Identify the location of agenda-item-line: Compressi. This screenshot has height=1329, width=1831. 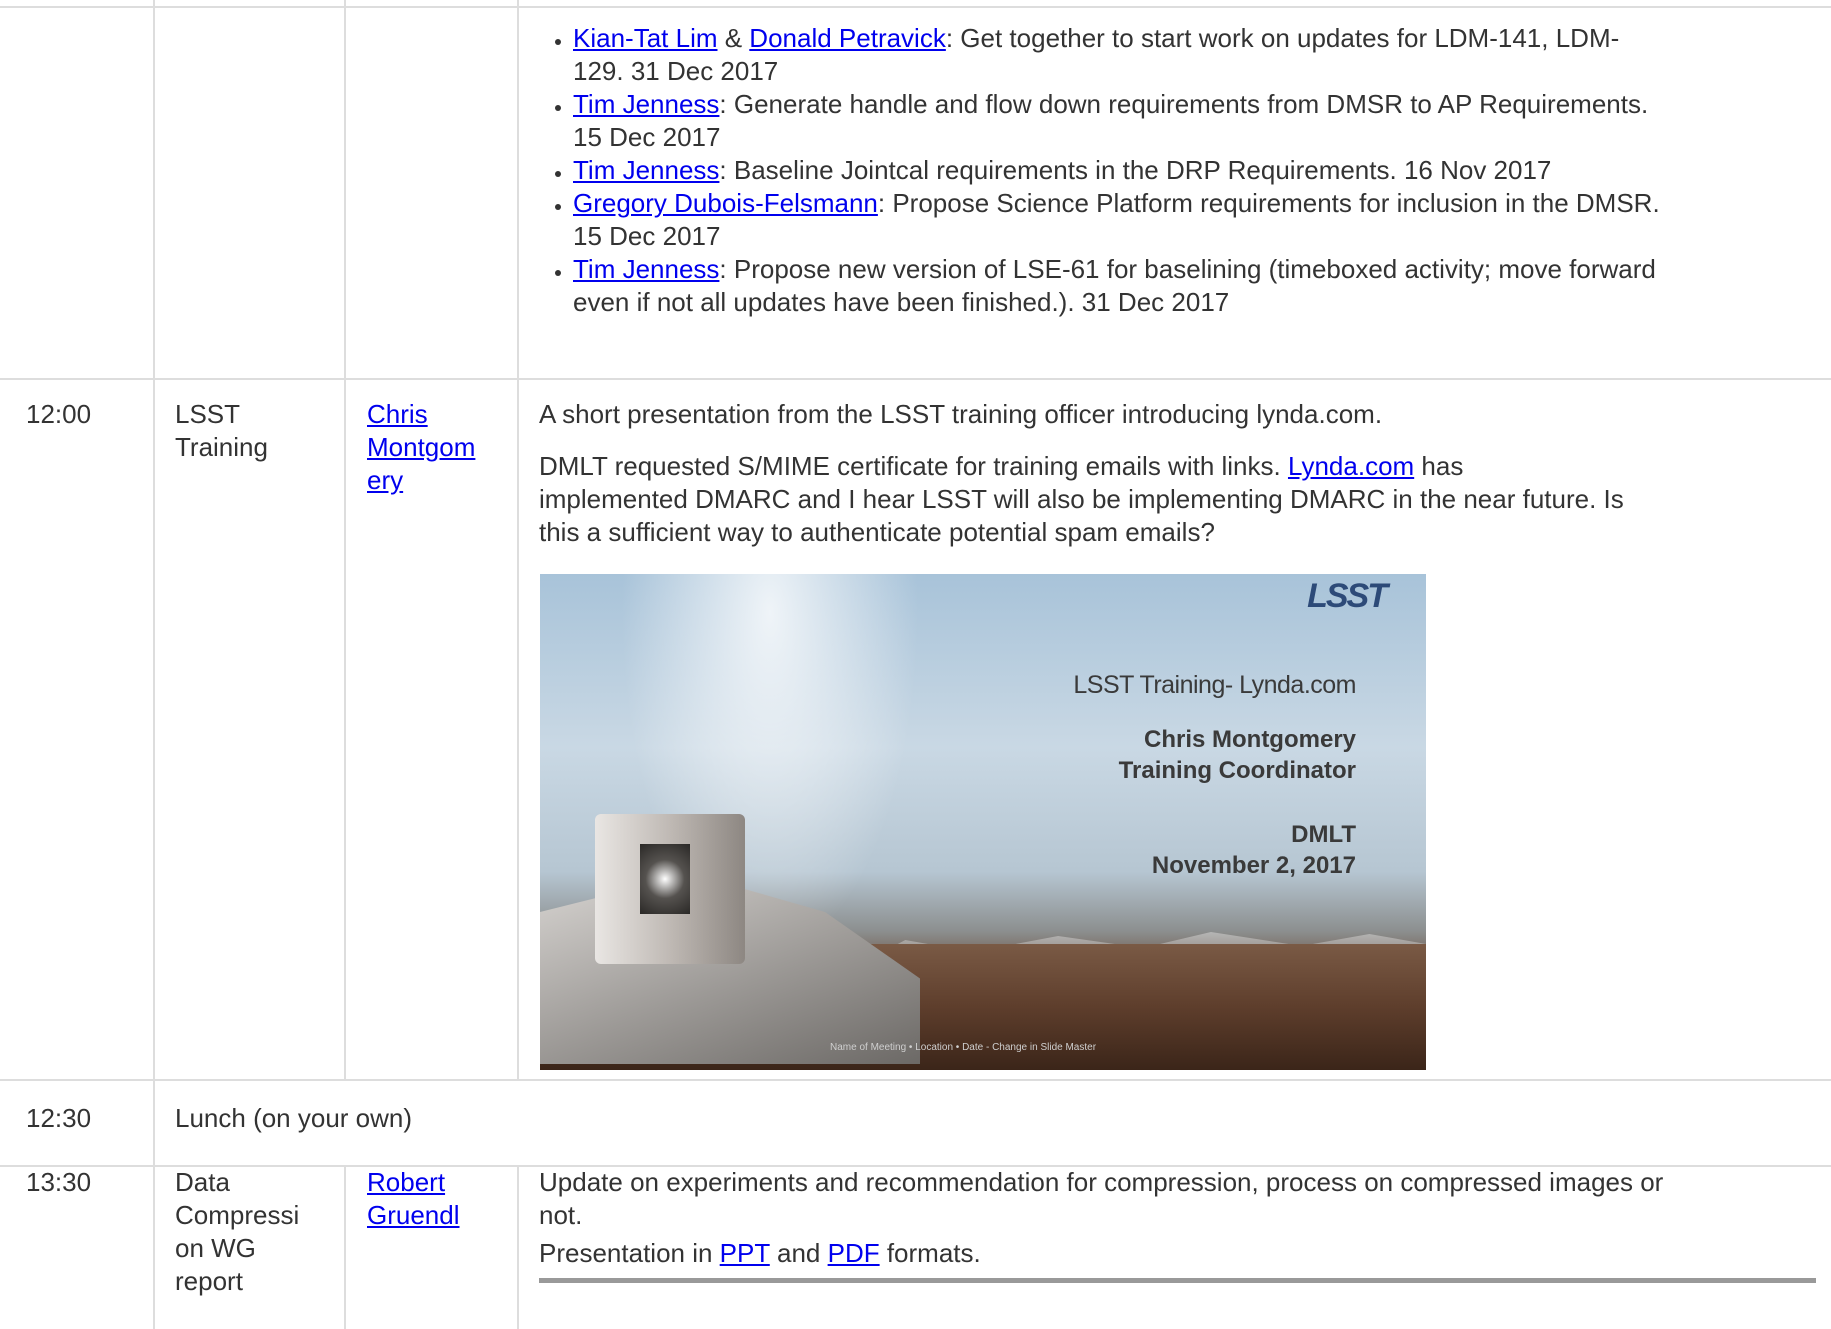
(237, 1215).